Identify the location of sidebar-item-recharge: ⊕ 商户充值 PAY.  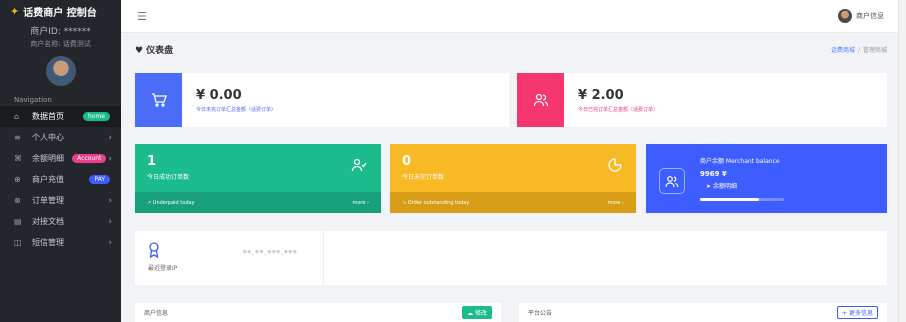
(60, 179).